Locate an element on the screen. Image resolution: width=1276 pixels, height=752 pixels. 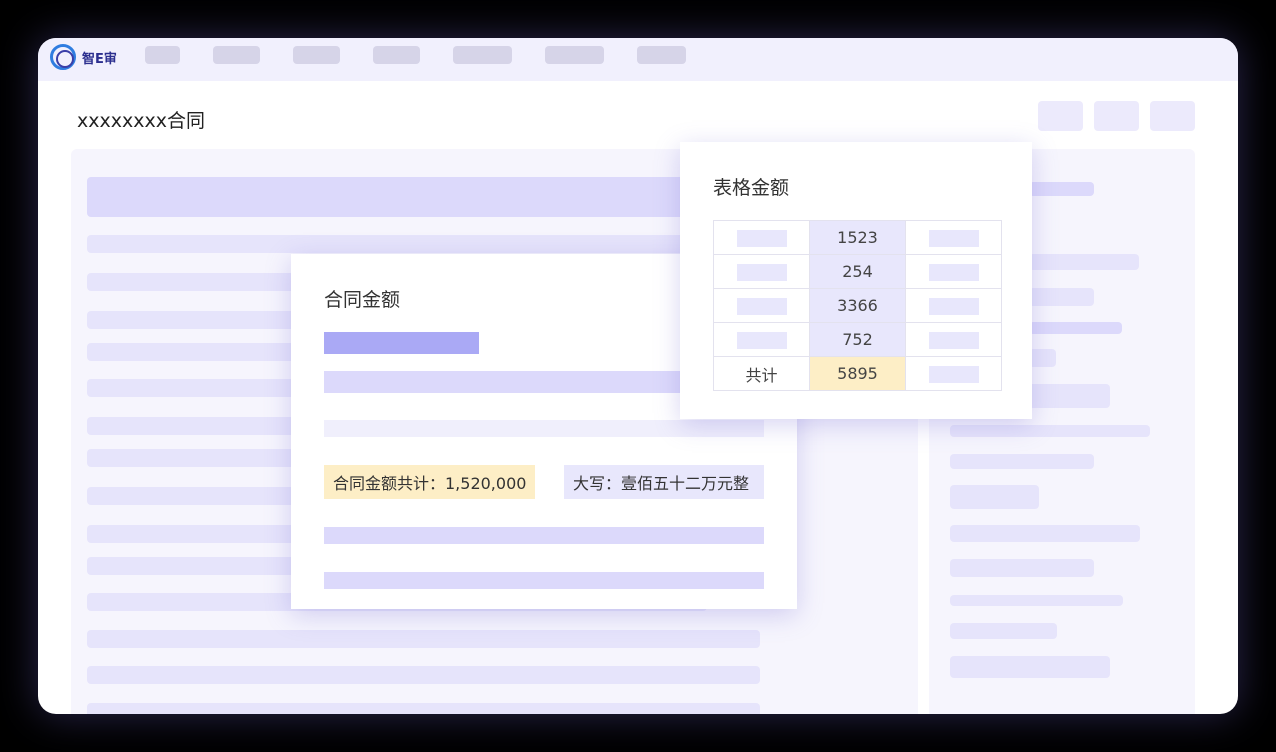
table-row: 1523 is located at coordinates (857, 237).